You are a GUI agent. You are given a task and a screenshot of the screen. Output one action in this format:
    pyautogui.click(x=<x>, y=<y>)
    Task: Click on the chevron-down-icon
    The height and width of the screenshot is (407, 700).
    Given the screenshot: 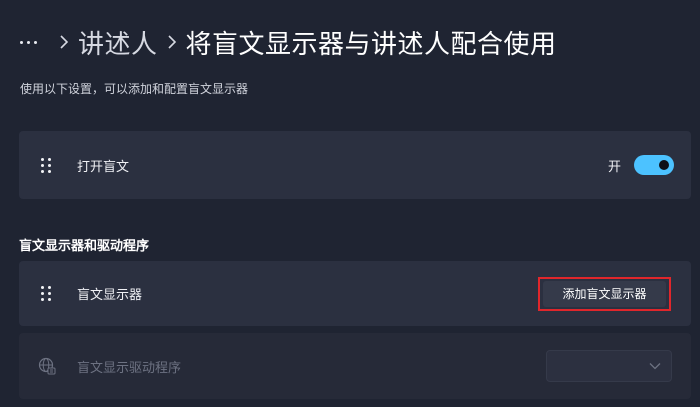 What is the action you would take?
    pyautogui.click(x=655, y=366)
    